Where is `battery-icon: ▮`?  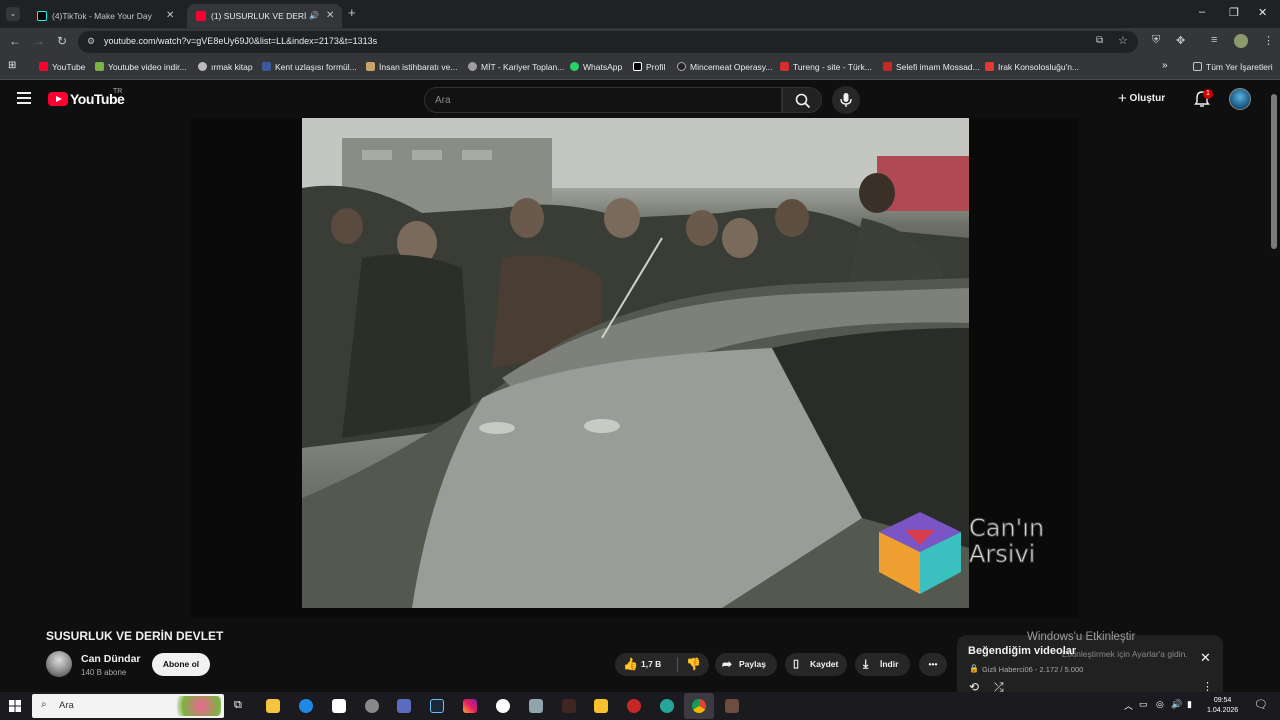
battery-icon: ▮ is located at coordinates (1189, 704).